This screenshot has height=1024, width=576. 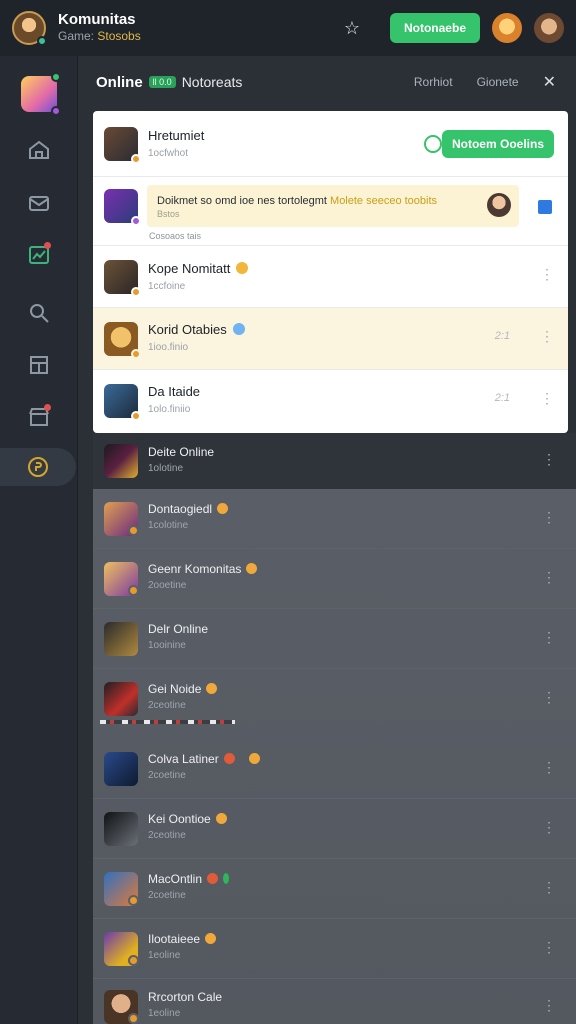 What do you see at coordinates (242, 201) in the screenshot?
I see `notice-main: Doikmet so omd ioe nes tortolegmt` at bounding box center [242, 201].